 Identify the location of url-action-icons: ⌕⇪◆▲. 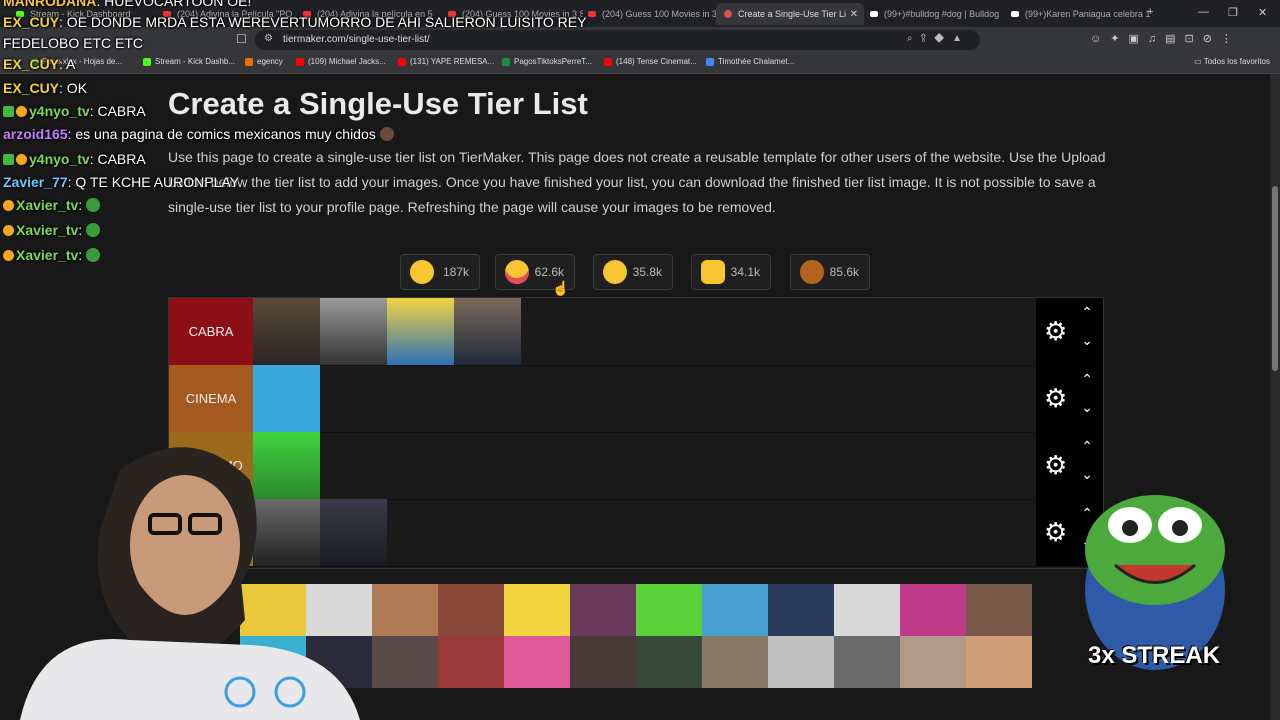
(938, 38).